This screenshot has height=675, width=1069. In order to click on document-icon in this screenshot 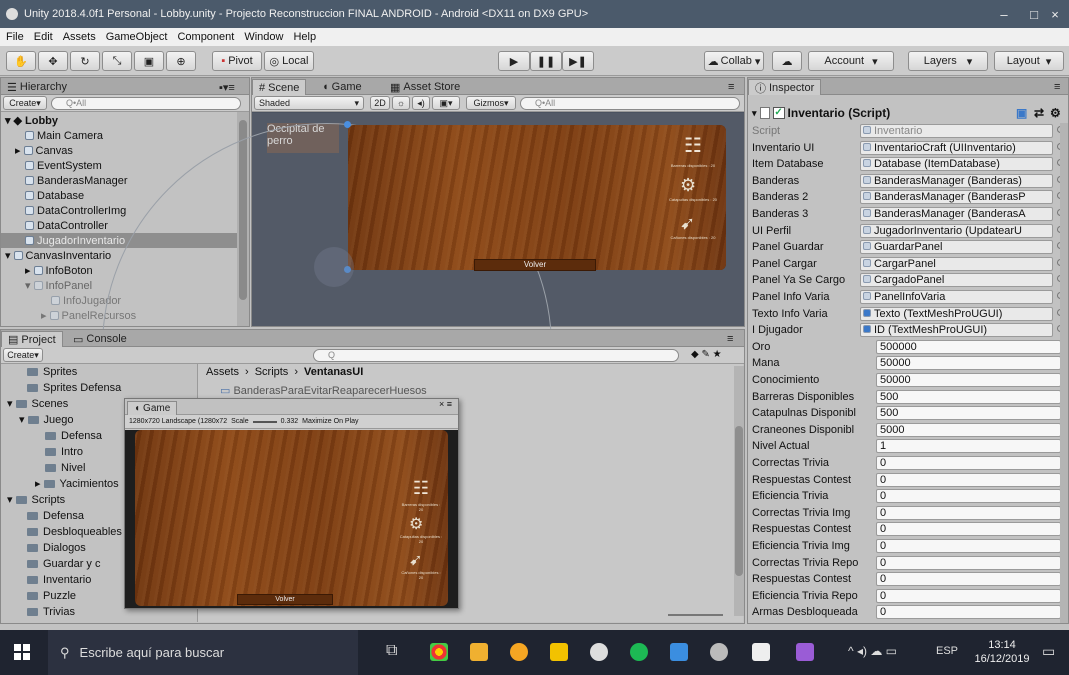, I will do `click(679, 652)`.